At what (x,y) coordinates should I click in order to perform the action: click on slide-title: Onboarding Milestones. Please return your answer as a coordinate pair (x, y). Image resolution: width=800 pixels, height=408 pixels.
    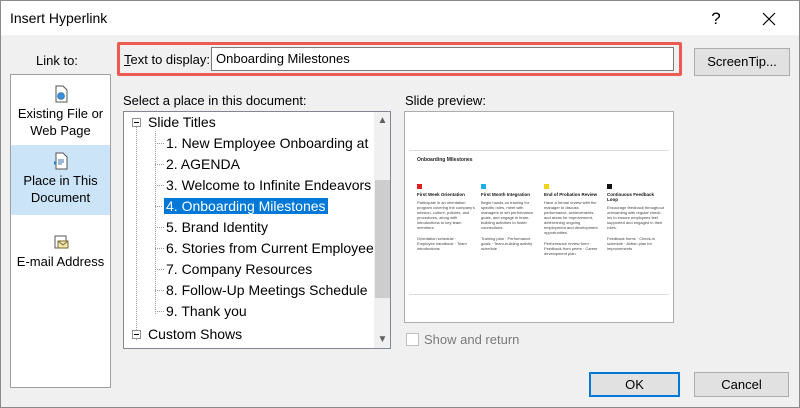
    Looking at the image, I should click on (445, 160).